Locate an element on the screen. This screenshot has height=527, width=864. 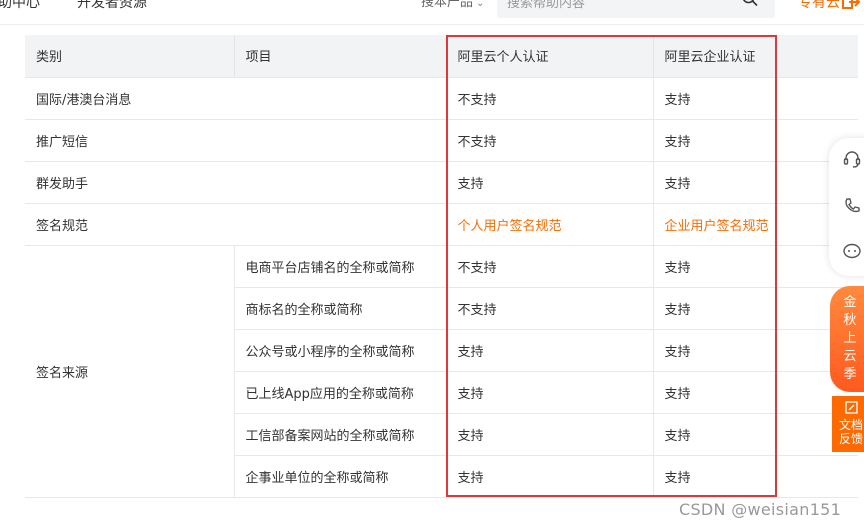
csdn-watermark: CSDN @weisian151 is located at coordinates (760, 509).